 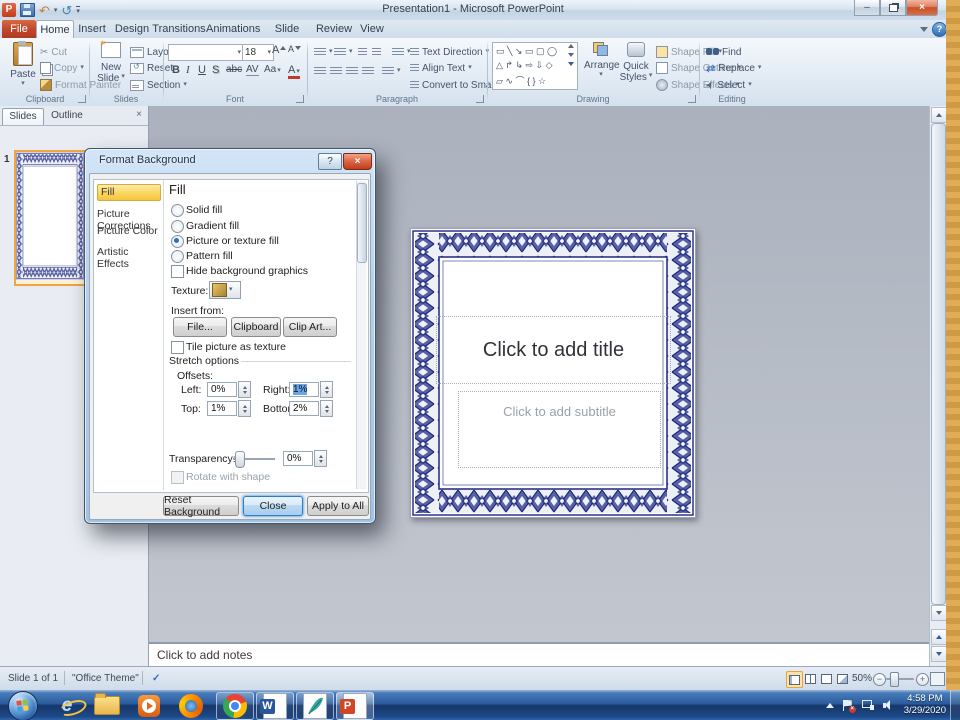 I want to click on scrollbar-thumb, so click(x=938, y=364).